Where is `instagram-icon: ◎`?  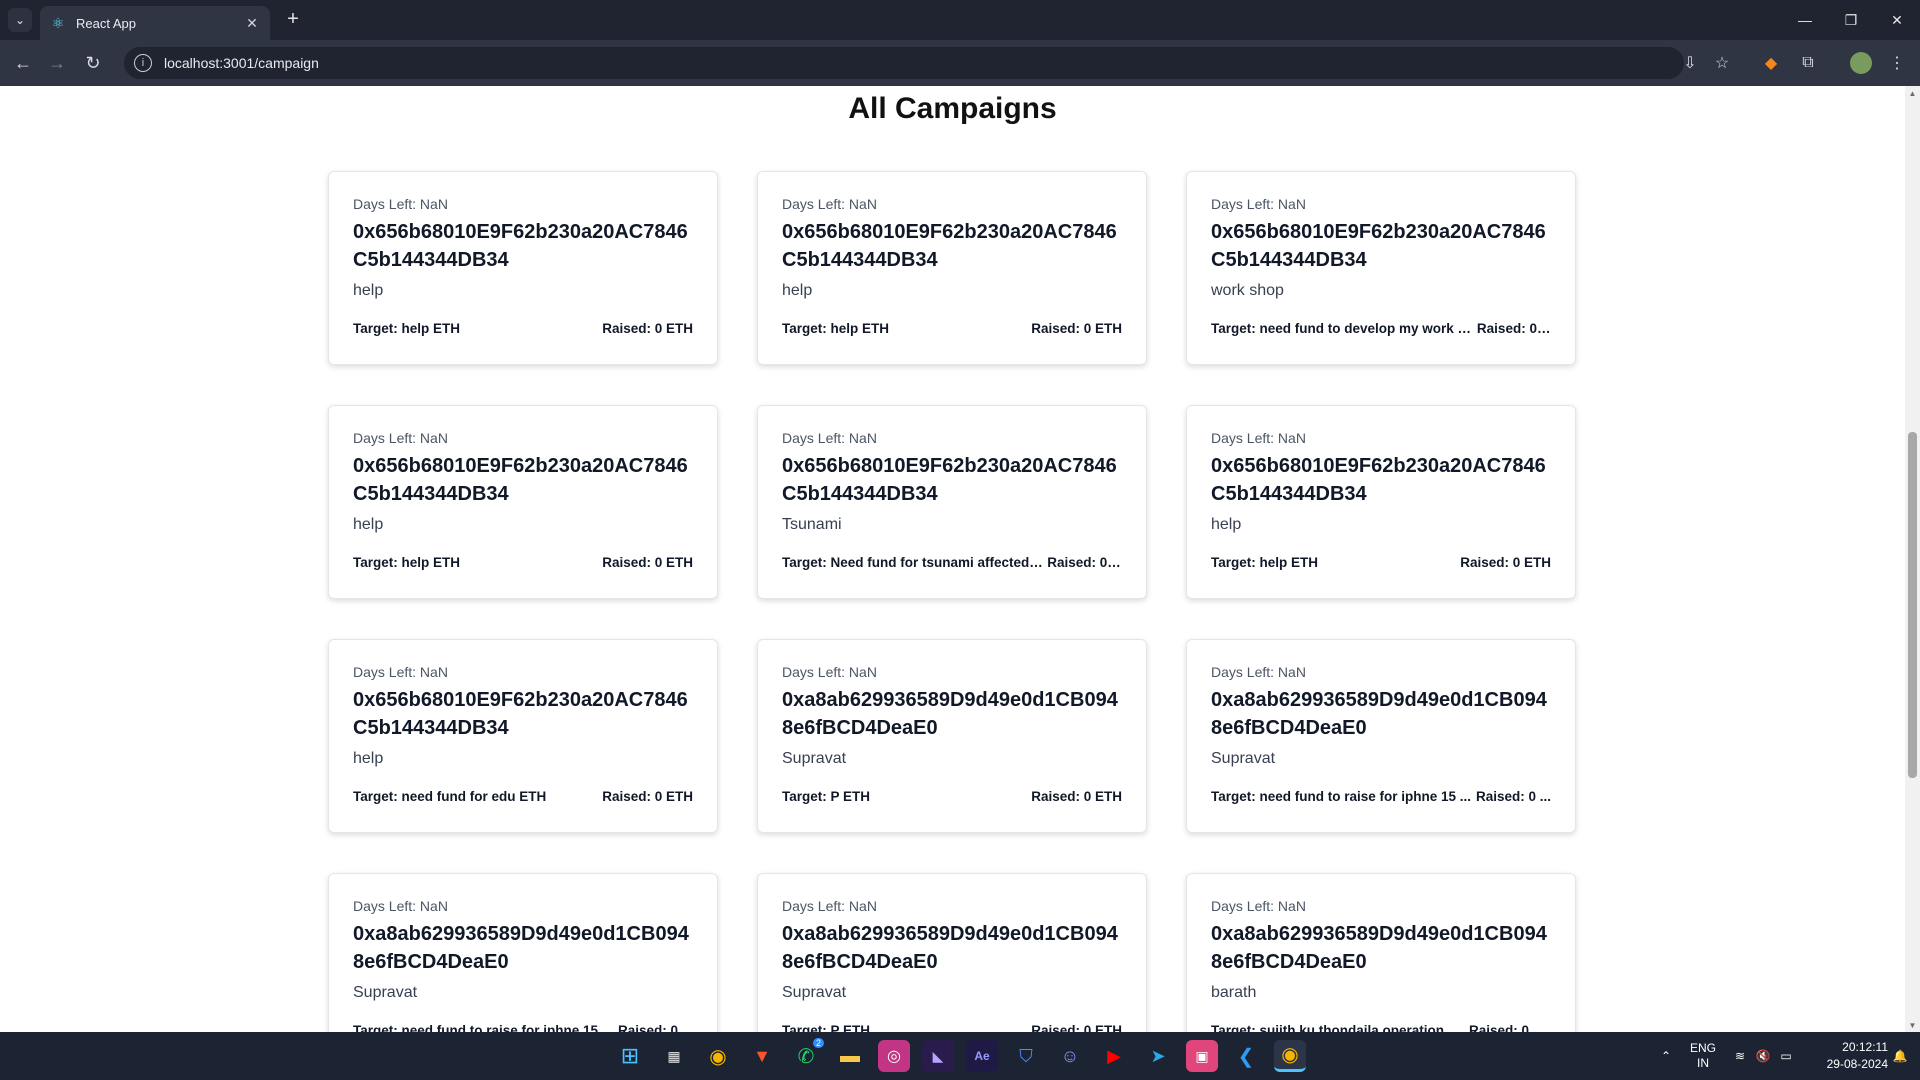
instagram-icon: ◎ is located at coordinates (894, 1056).